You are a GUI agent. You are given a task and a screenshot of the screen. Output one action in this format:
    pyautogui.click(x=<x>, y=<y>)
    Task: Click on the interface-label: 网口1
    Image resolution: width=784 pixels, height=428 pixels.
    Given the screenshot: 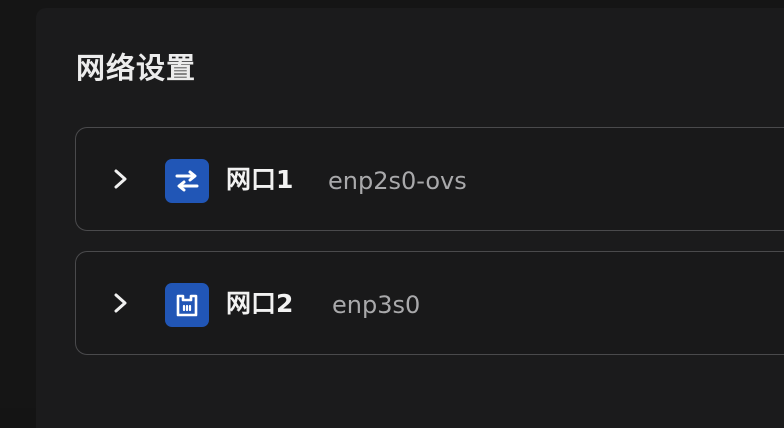 What is the action you would take?
    pyautogui.click(x=260, y=179)
    